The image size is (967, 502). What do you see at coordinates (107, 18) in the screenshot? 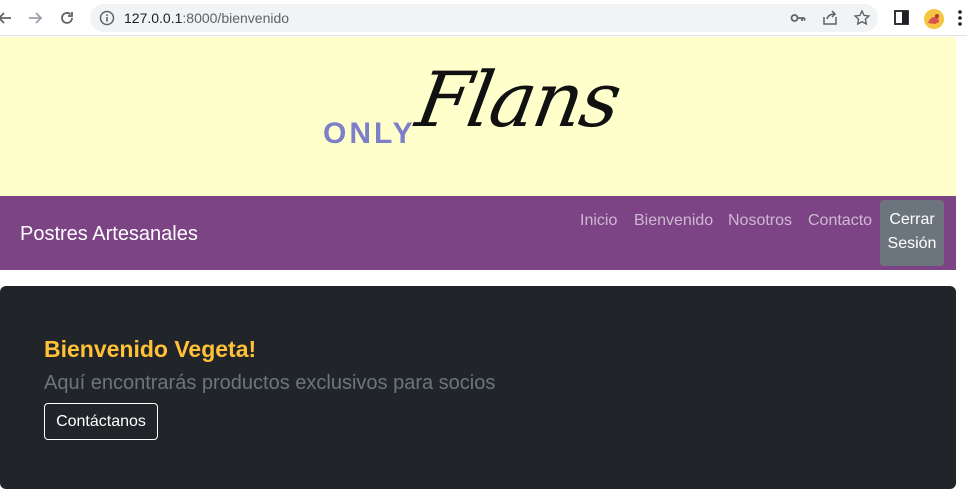
I see `info-icon` at bounding box center [107, 18].